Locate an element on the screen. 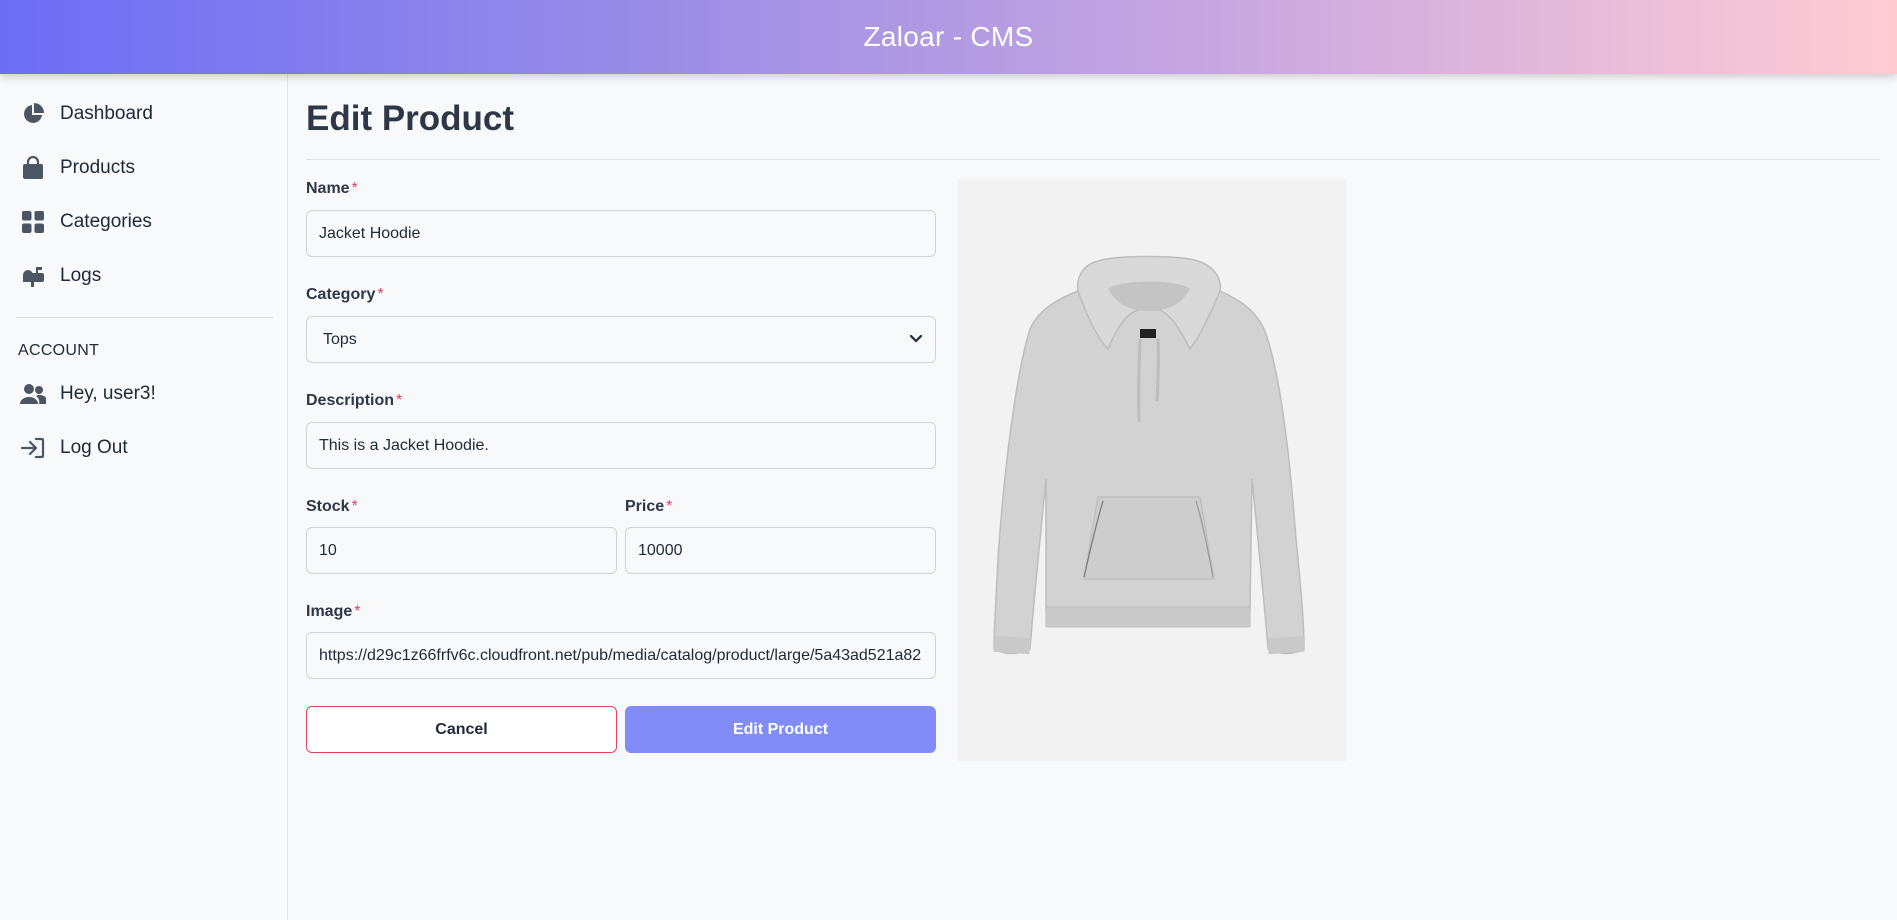  sidebar-item-products: Products is located at coordinates (145, 168).